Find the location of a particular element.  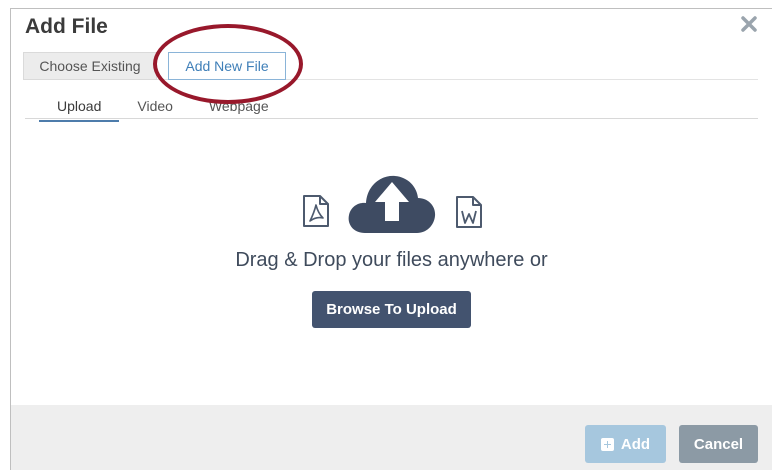

dialog-footer: Add Cancel is located at coordinates (391, 437).